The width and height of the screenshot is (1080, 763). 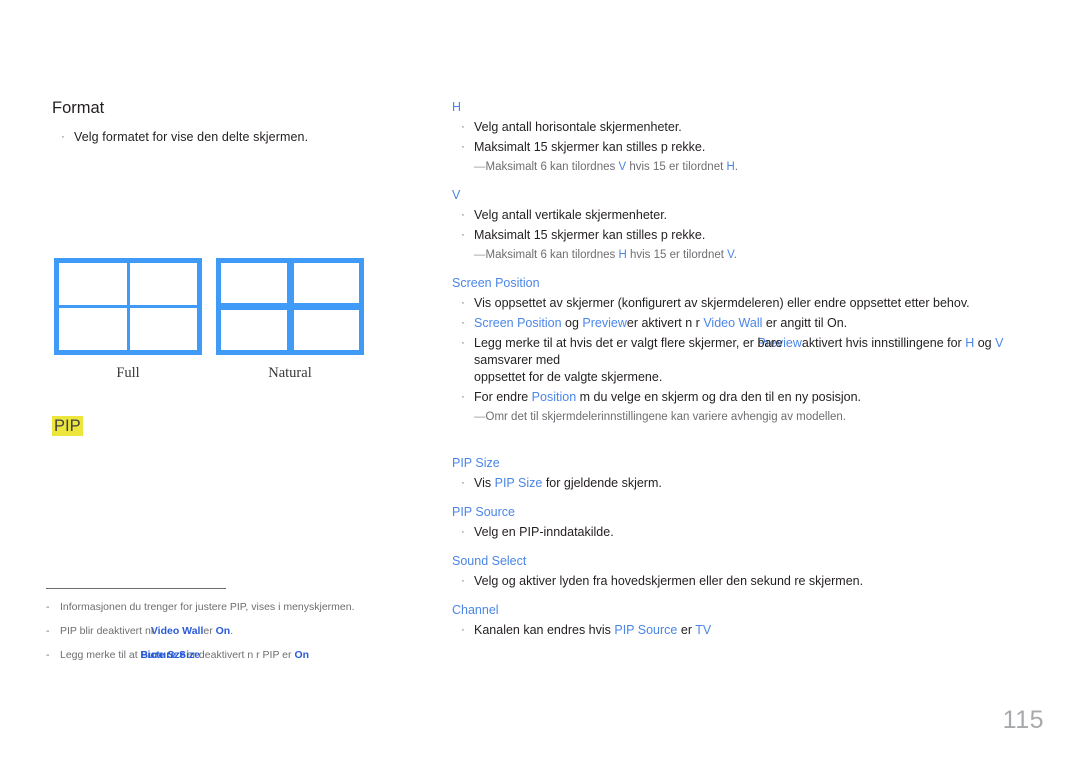 What do you see at coordinates (763, 630) in the screenshot?
I see `channel-bullet: Kanalen kan endres hvis PIP Source er TV` at bounding box center [763, 630].